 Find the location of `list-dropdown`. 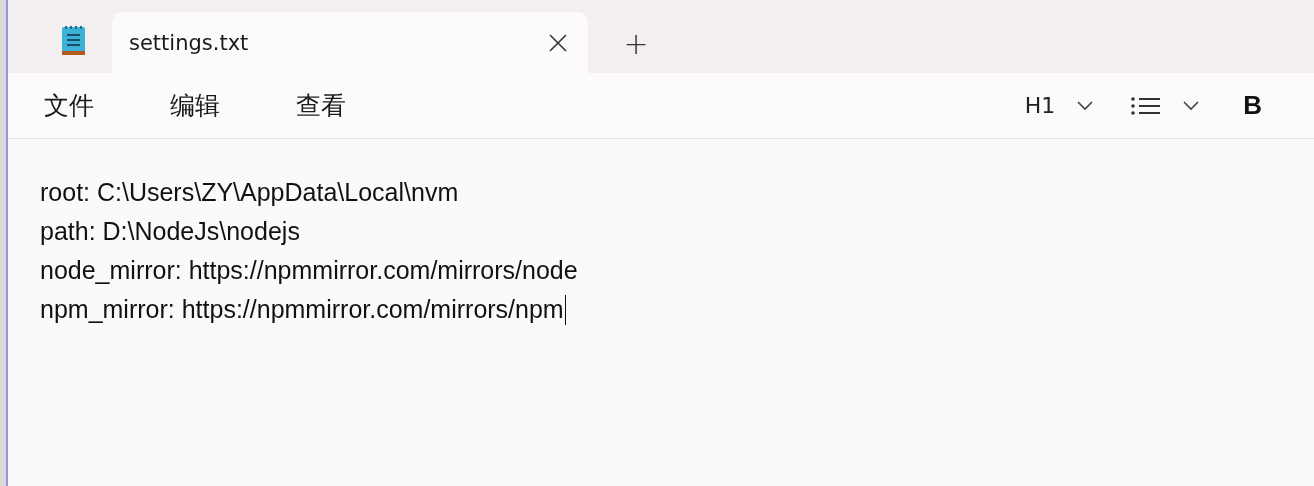

list-dropdown is located at coordinates (1165, 105).